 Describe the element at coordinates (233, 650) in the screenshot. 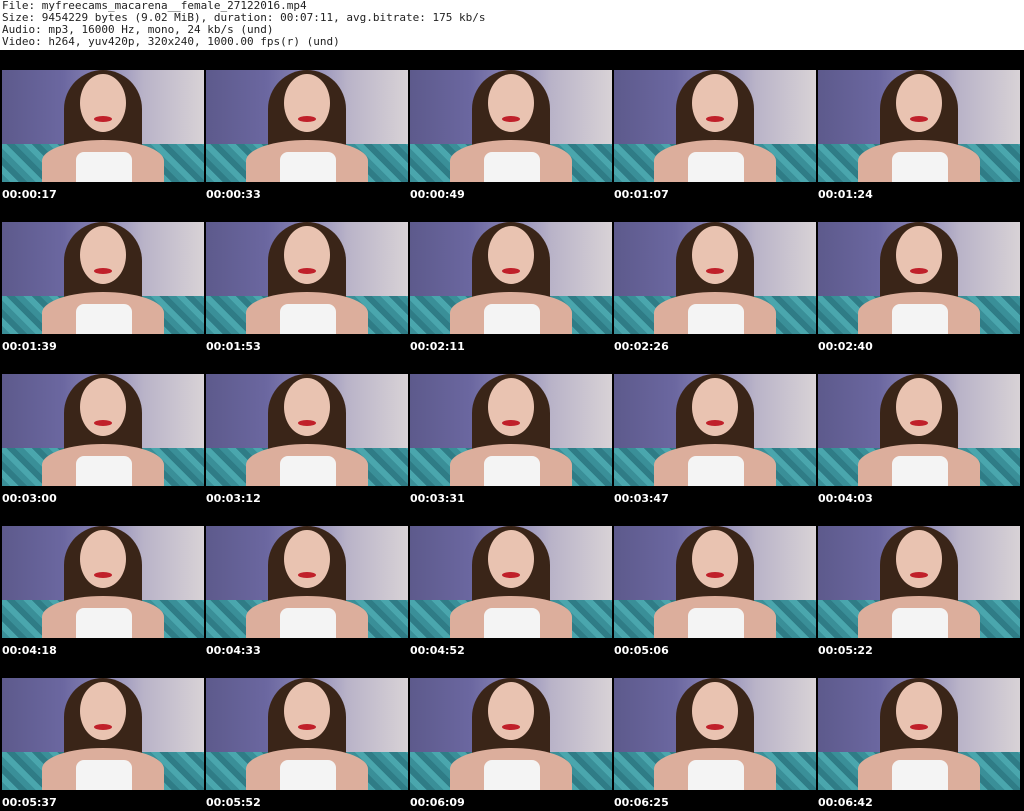

I see `timestamp: 00:04:33` at that location.